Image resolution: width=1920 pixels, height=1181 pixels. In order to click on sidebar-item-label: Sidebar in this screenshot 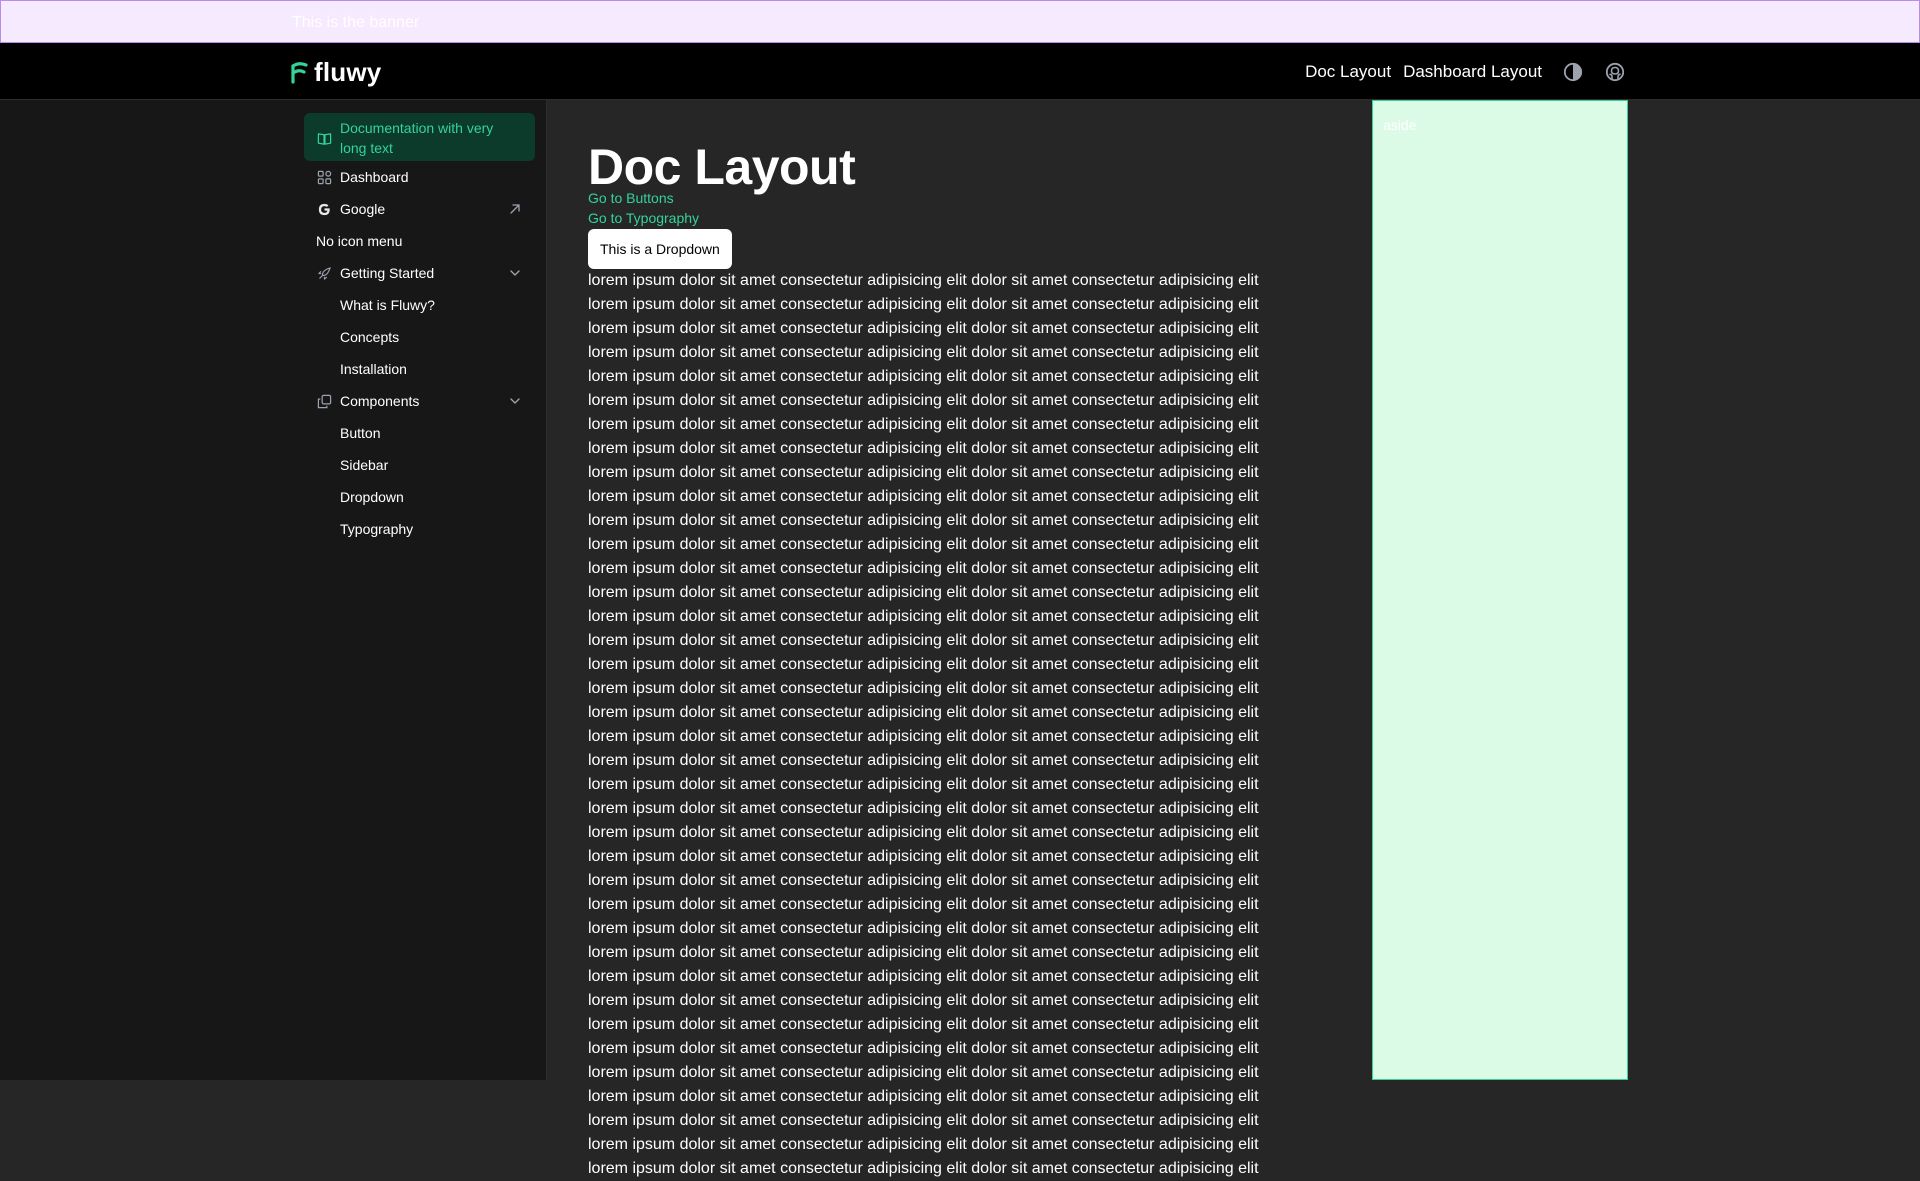, I will do `click(364, 465)`.